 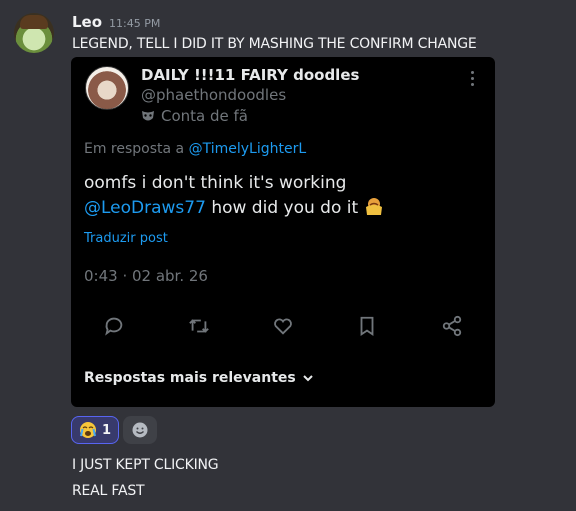 I want to click on chevron-down-icon, so click(x=308, y=378).